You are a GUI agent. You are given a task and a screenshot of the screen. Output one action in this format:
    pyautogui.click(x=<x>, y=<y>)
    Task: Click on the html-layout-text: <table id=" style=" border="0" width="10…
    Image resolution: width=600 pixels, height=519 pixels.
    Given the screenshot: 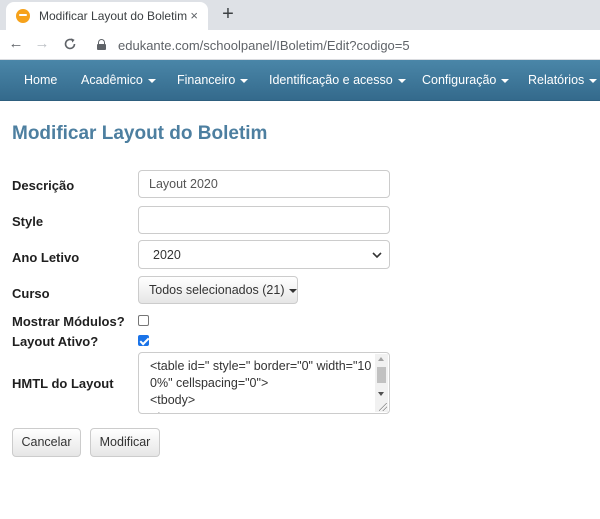 What is the action you would take?
    pyautogui.click(x=261, y=386)
    